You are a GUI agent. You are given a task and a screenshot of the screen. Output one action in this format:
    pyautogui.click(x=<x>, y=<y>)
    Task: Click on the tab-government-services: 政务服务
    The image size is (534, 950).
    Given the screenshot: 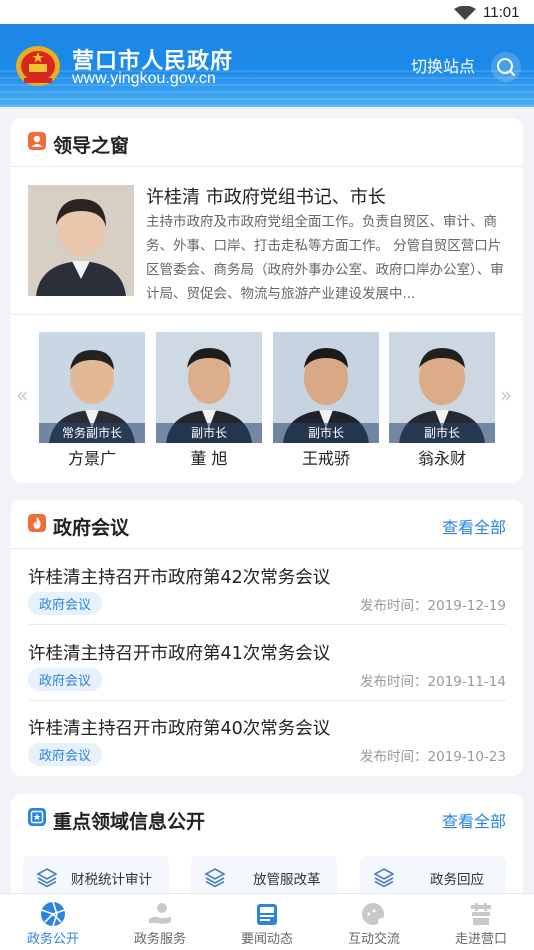 What is the action you would take?
    pyautogui.click(x=160, y=922)
    